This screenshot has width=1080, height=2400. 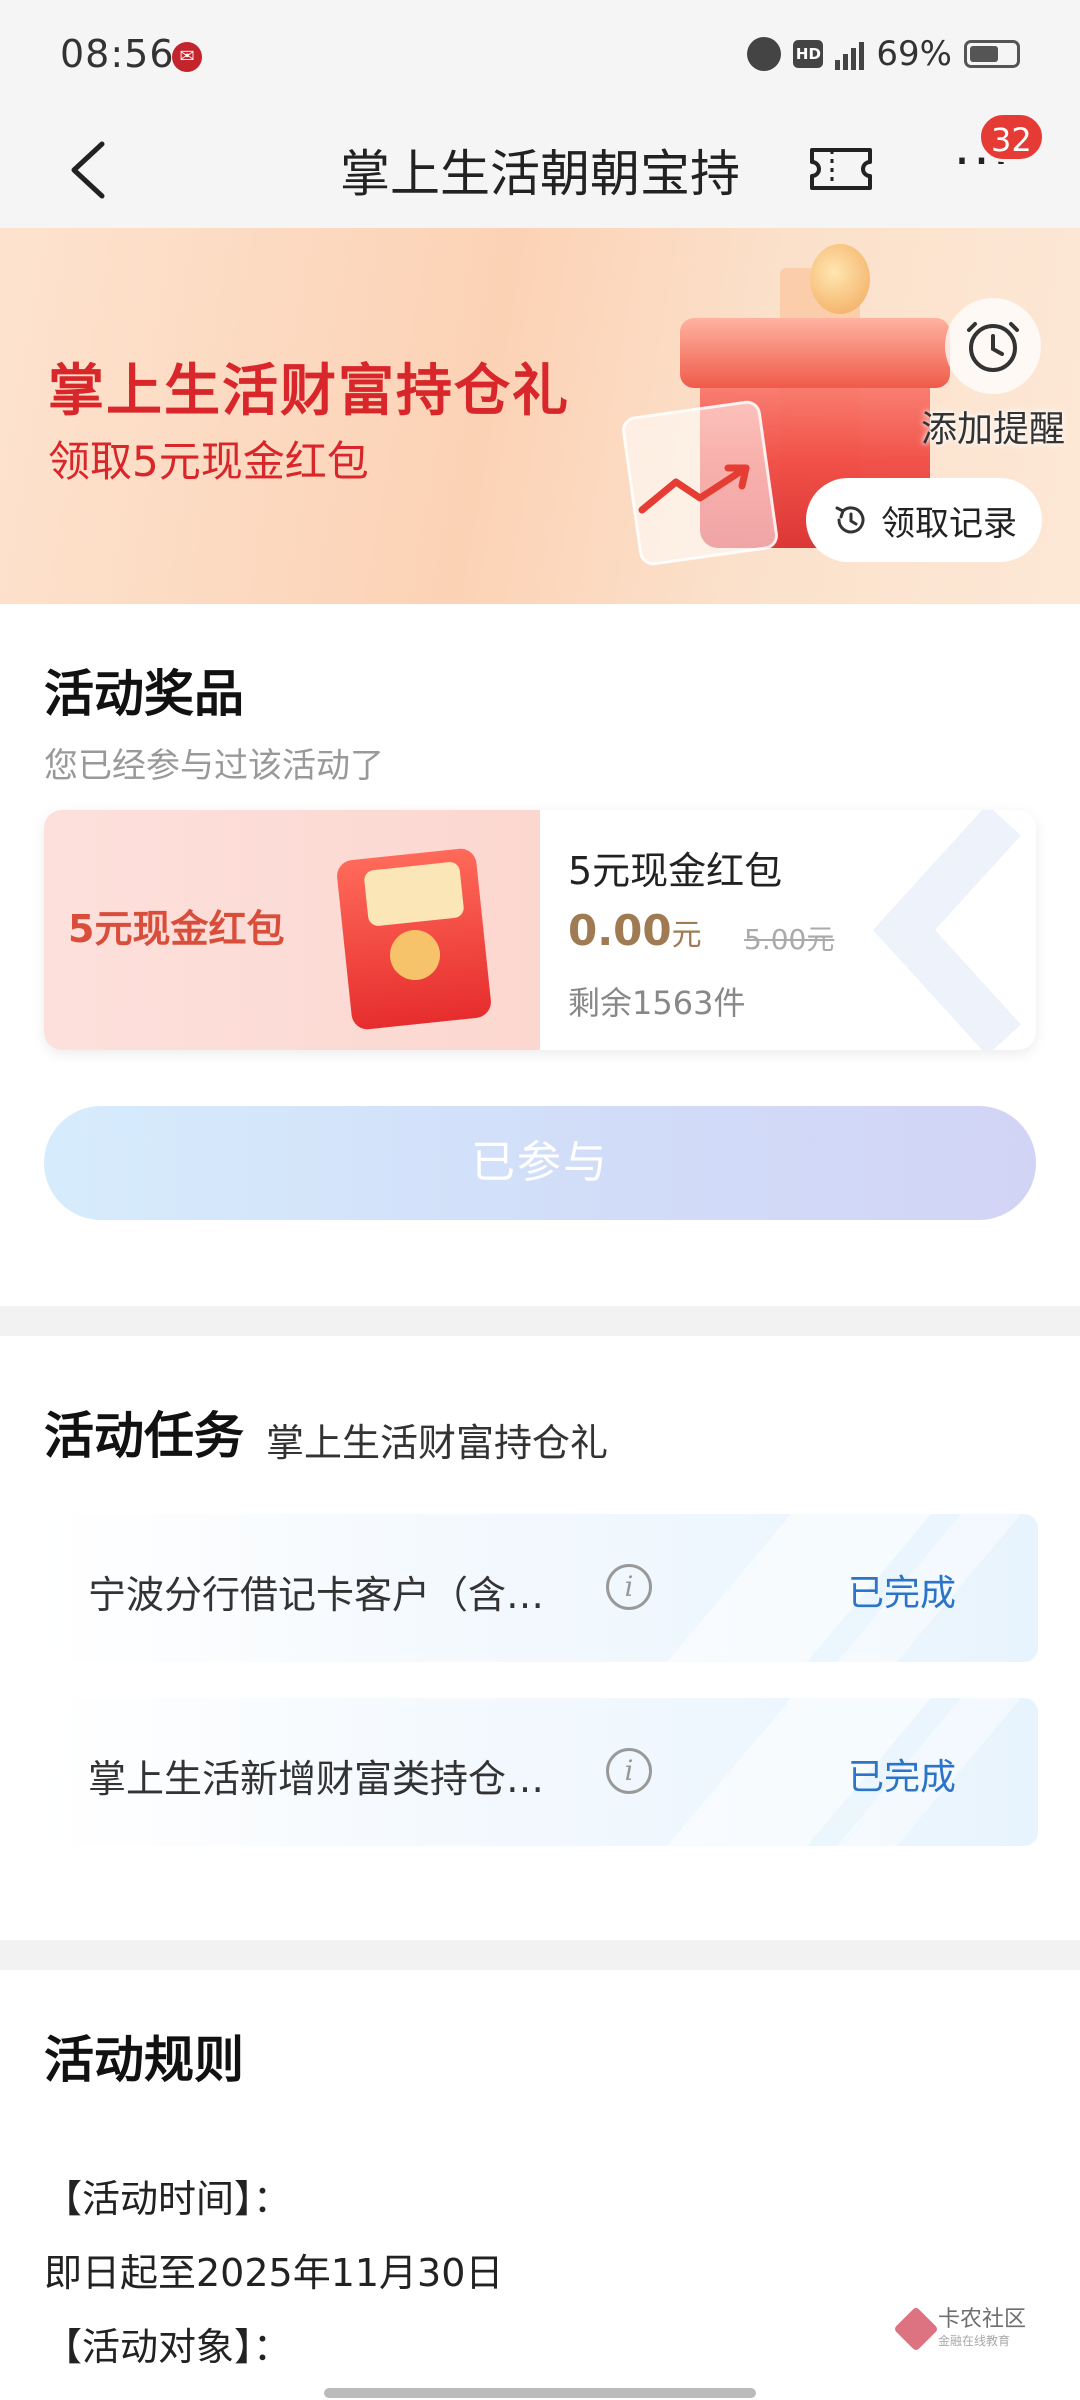 I want to click on task-row: 掌上生活新增财富类持仓… i 已完成, so click(x=541, y=1772).